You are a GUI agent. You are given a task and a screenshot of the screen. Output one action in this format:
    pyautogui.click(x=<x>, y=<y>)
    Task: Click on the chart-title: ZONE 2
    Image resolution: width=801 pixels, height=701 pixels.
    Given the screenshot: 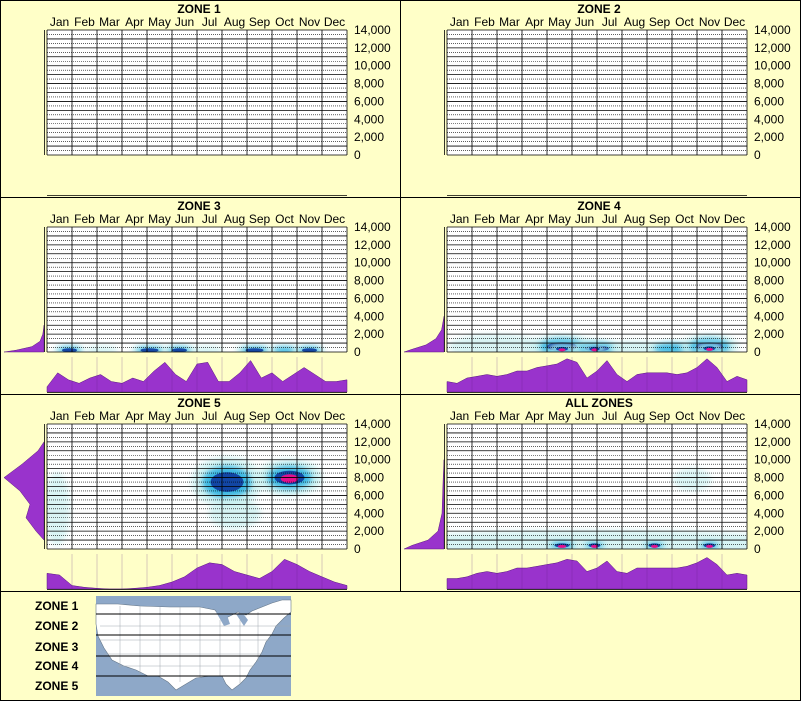 What is the action you would take?
    pyautogui.click(x=599, y=9)
    